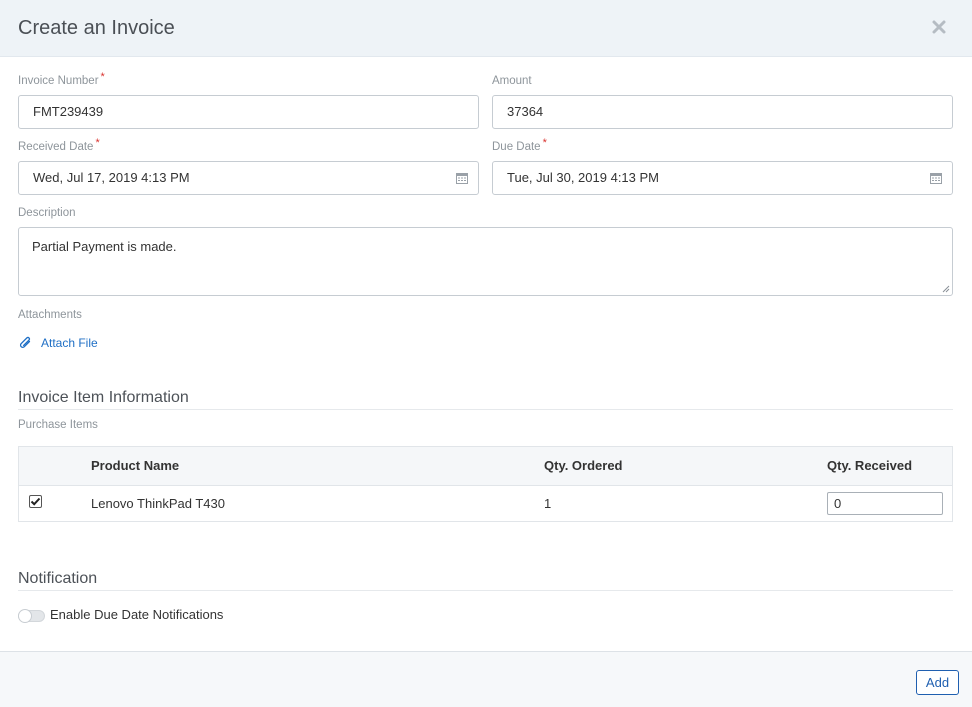  Describe the element at coordinates (722, 112) in the screenshot. I see `amount-input: 37364` at that location.